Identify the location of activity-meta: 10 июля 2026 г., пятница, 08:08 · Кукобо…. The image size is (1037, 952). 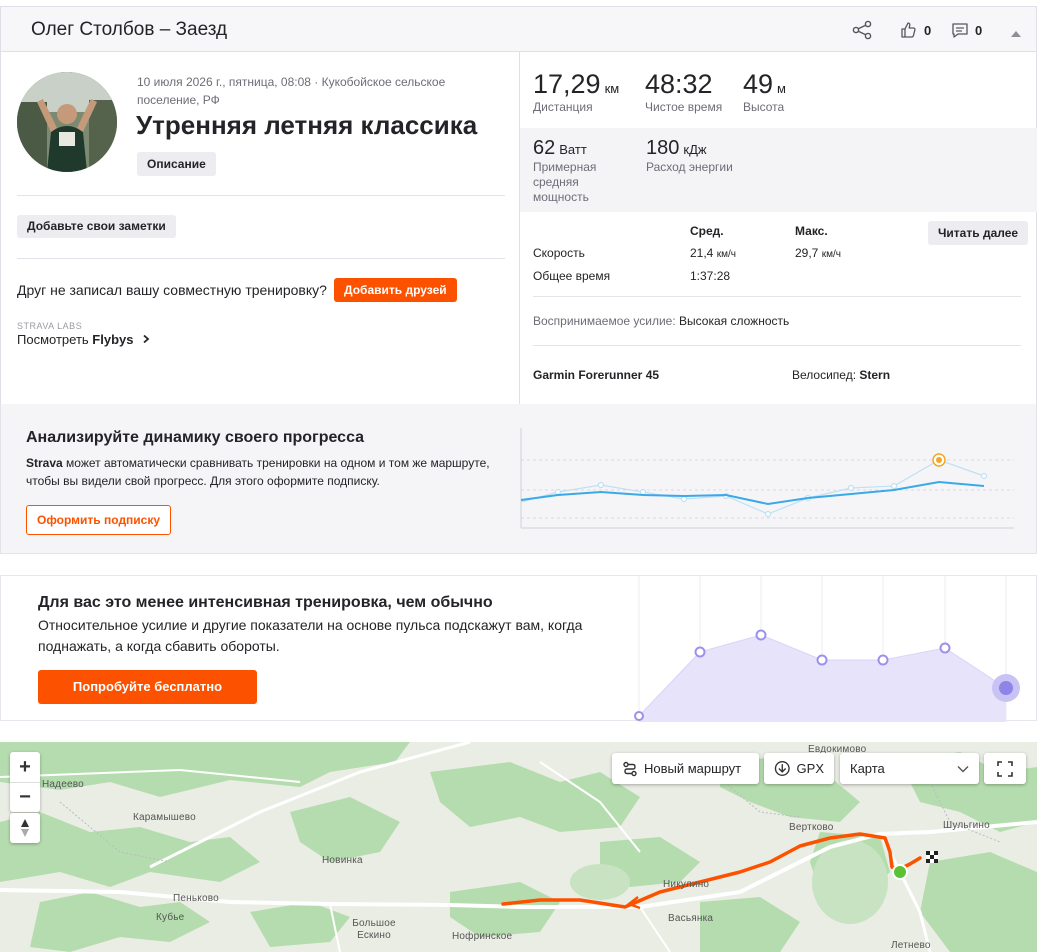
(291, 91).